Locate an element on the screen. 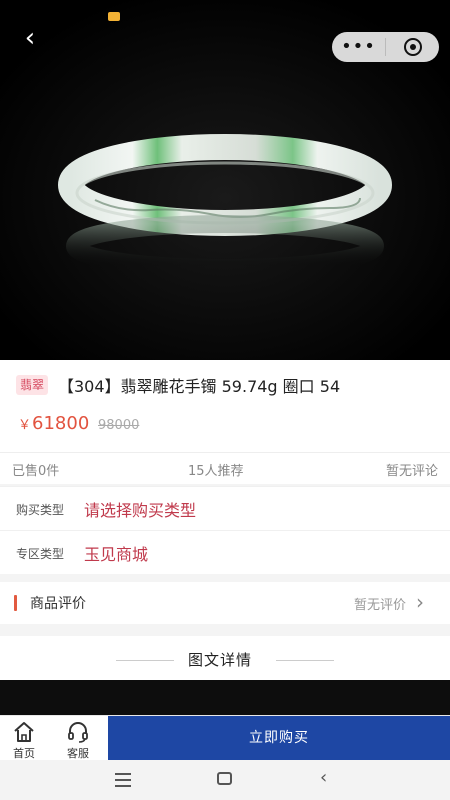 The image size is (450, 800). currency-symbol: ￥ is located at coordinates (25, 425).